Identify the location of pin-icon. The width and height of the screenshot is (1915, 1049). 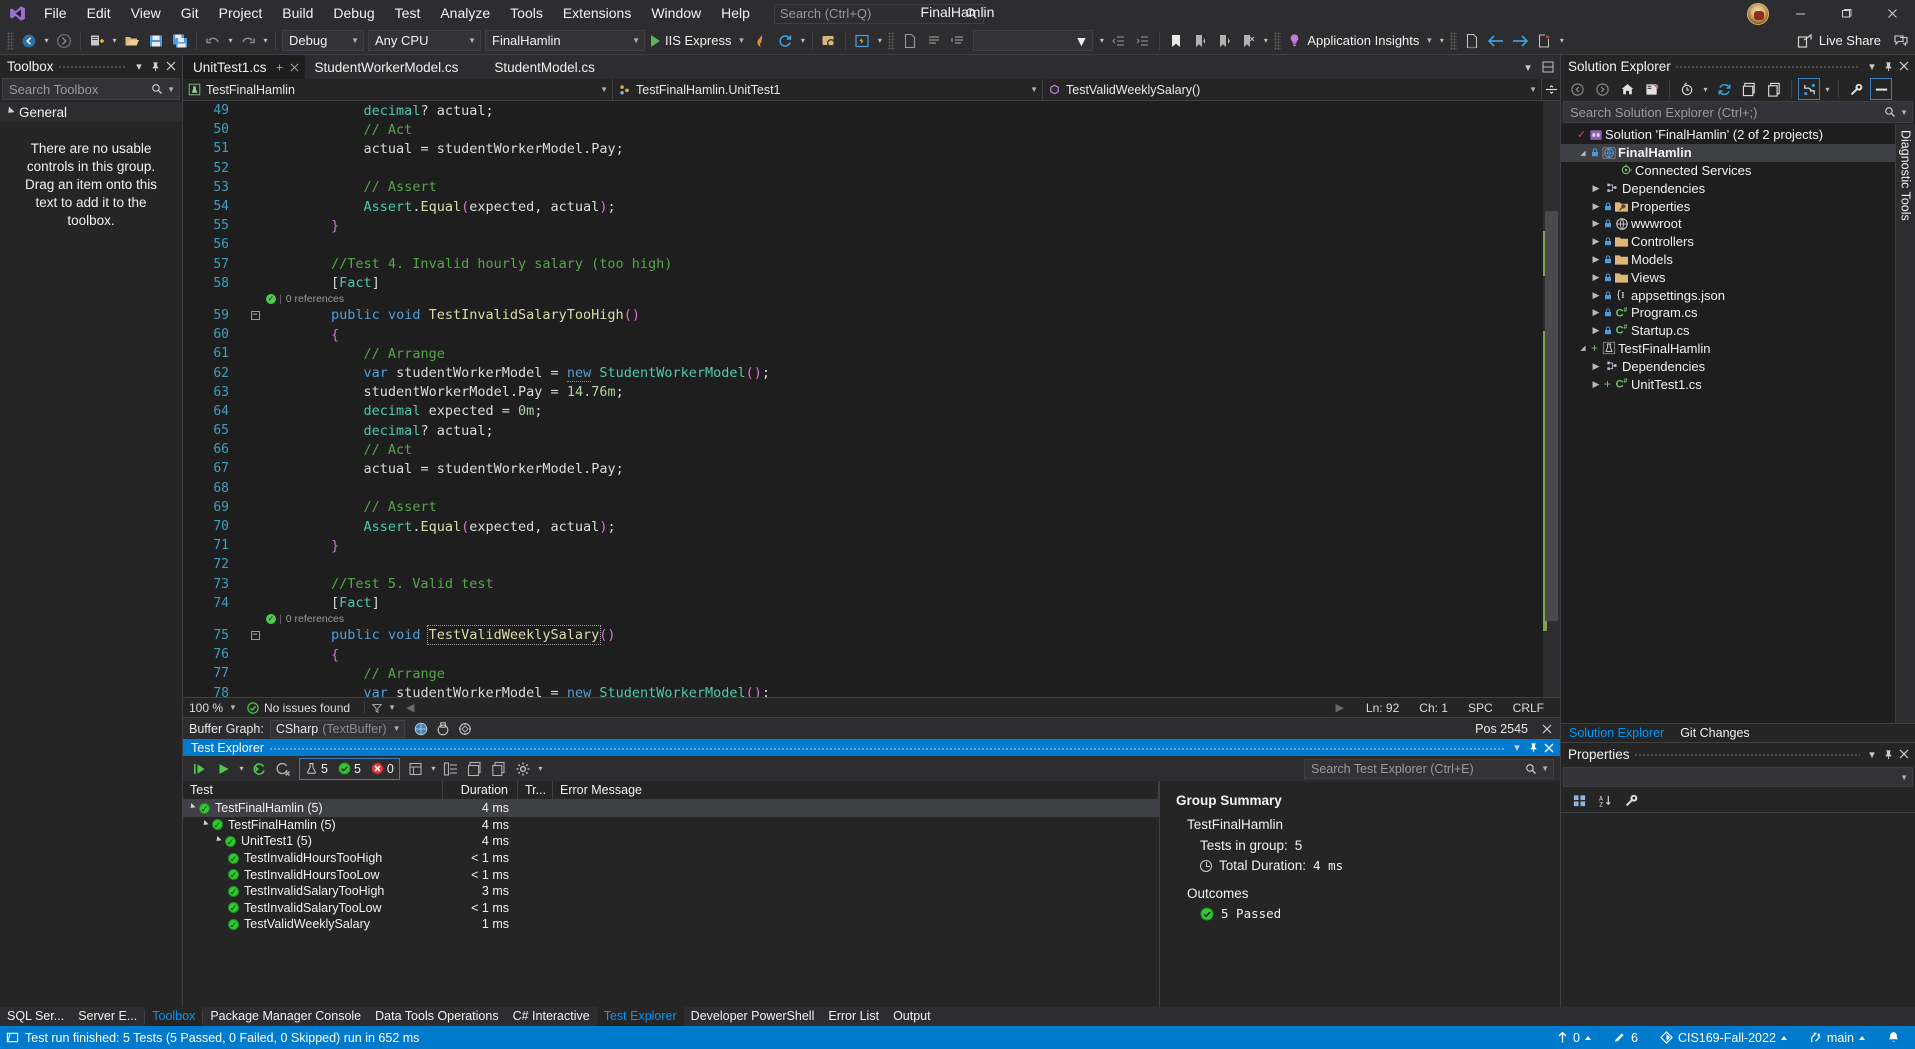
(1888, 66).